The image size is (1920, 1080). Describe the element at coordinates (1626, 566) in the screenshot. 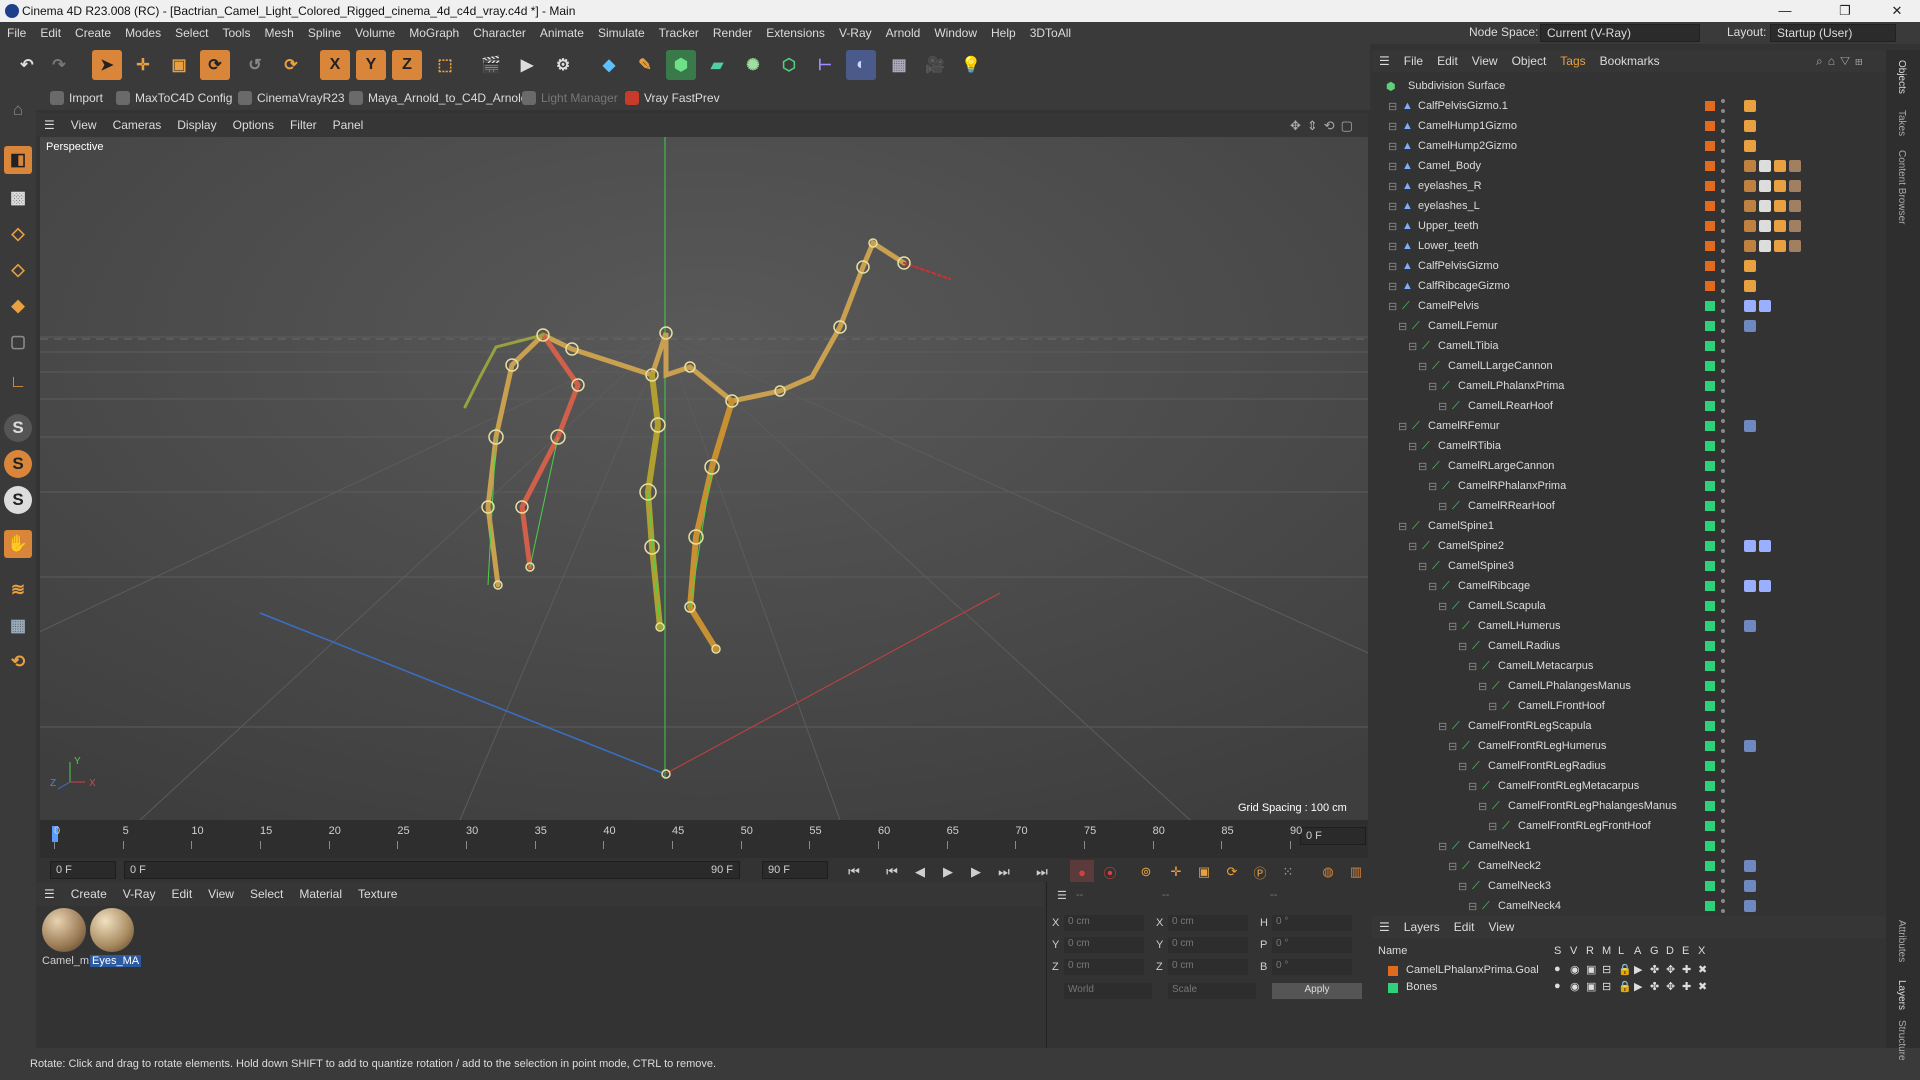

I see `object-row: ⊟ ⟋ CamelSpine3` at that location.